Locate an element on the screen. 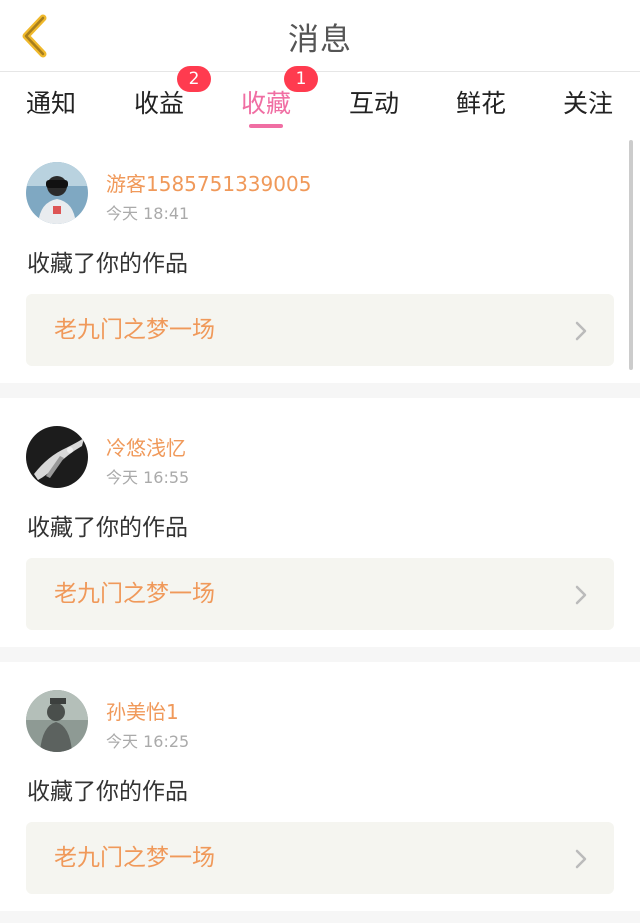 The width and height of the screenshot is (640, 923). tab-label: 通知 is located at coordinates (50, 103).